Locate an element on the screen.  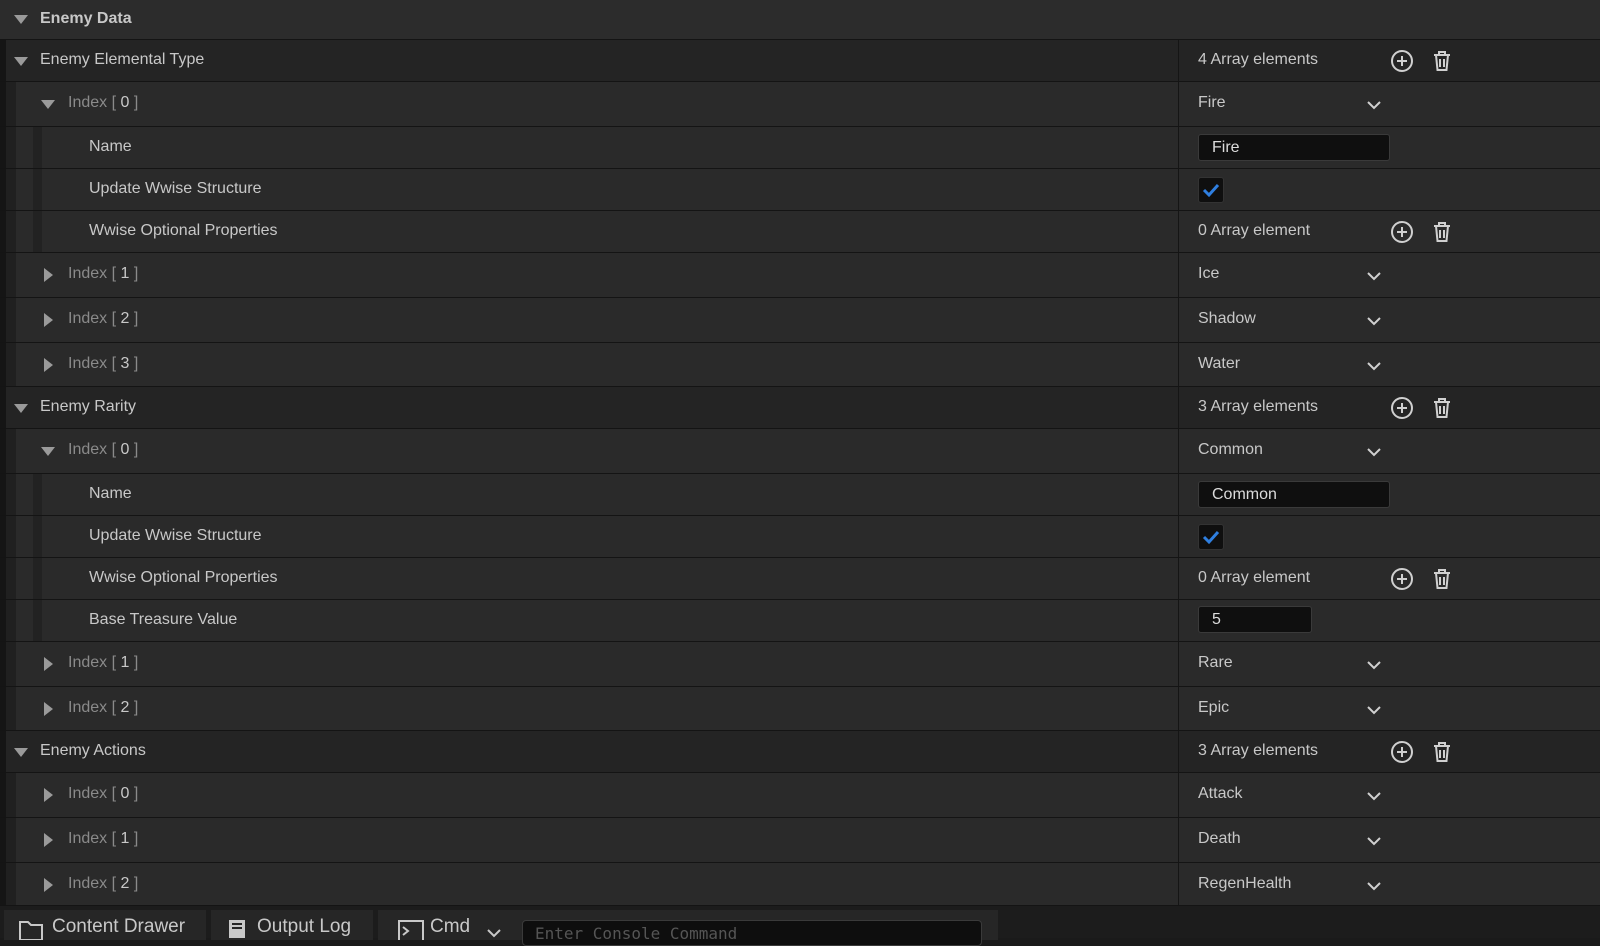
section-enemy-elemental-type: Enemy Elemental Type 4 Array elements is located at coordinates (800, 61).